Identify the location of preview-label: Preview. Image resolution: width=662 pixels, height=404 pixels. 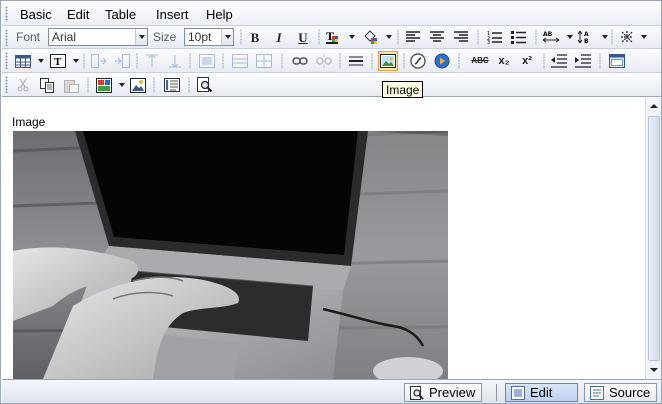
(452, 392).